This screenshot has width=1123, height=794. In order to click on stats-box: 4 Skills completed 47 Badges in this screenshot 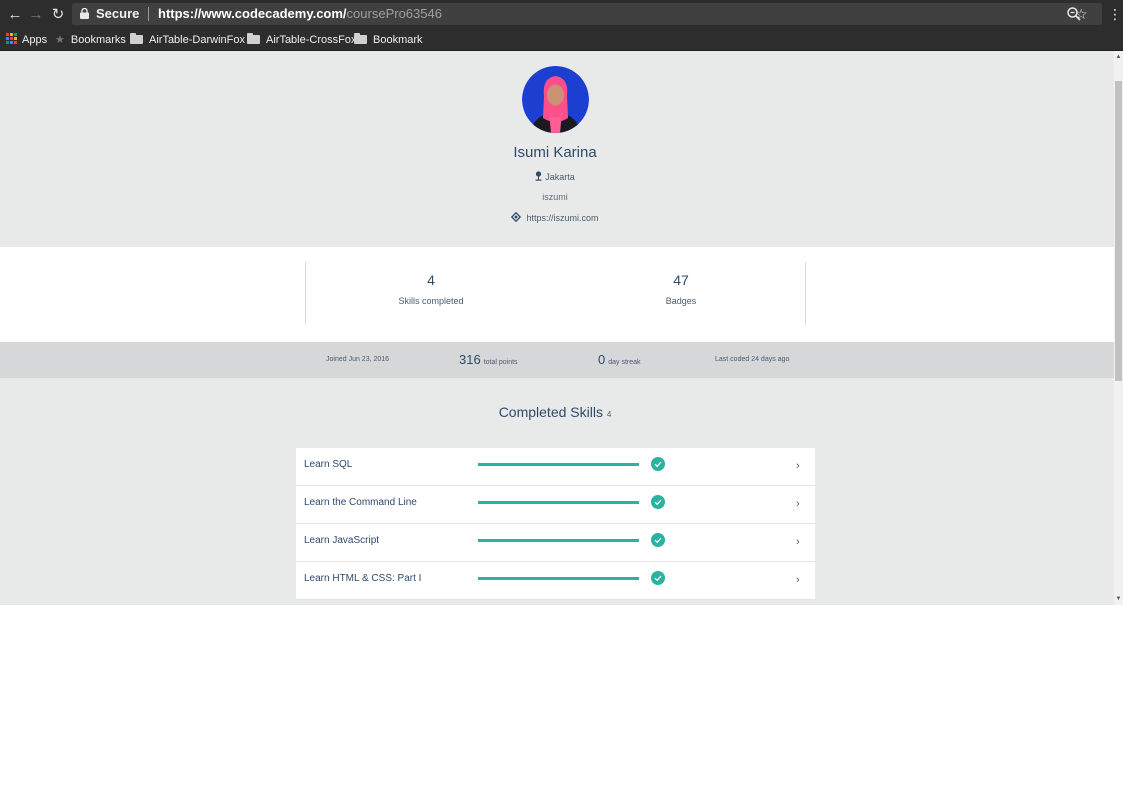, I will do `click(555, 293)`.